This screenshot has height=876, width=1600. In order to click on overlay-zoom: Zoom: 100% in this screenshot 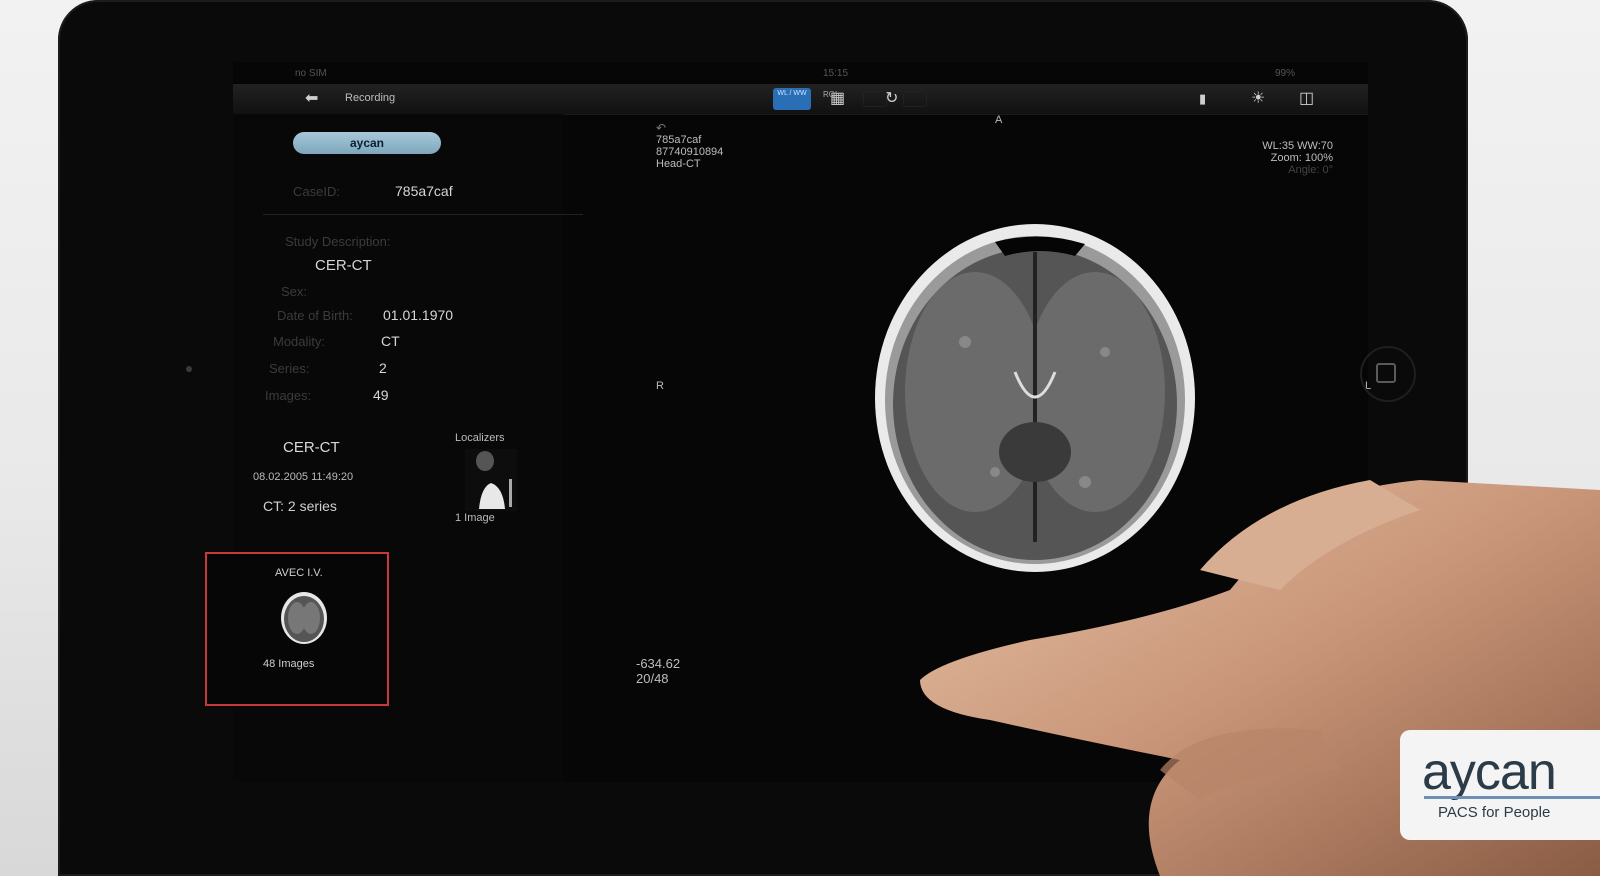, I will do `click(1301, 158)`.